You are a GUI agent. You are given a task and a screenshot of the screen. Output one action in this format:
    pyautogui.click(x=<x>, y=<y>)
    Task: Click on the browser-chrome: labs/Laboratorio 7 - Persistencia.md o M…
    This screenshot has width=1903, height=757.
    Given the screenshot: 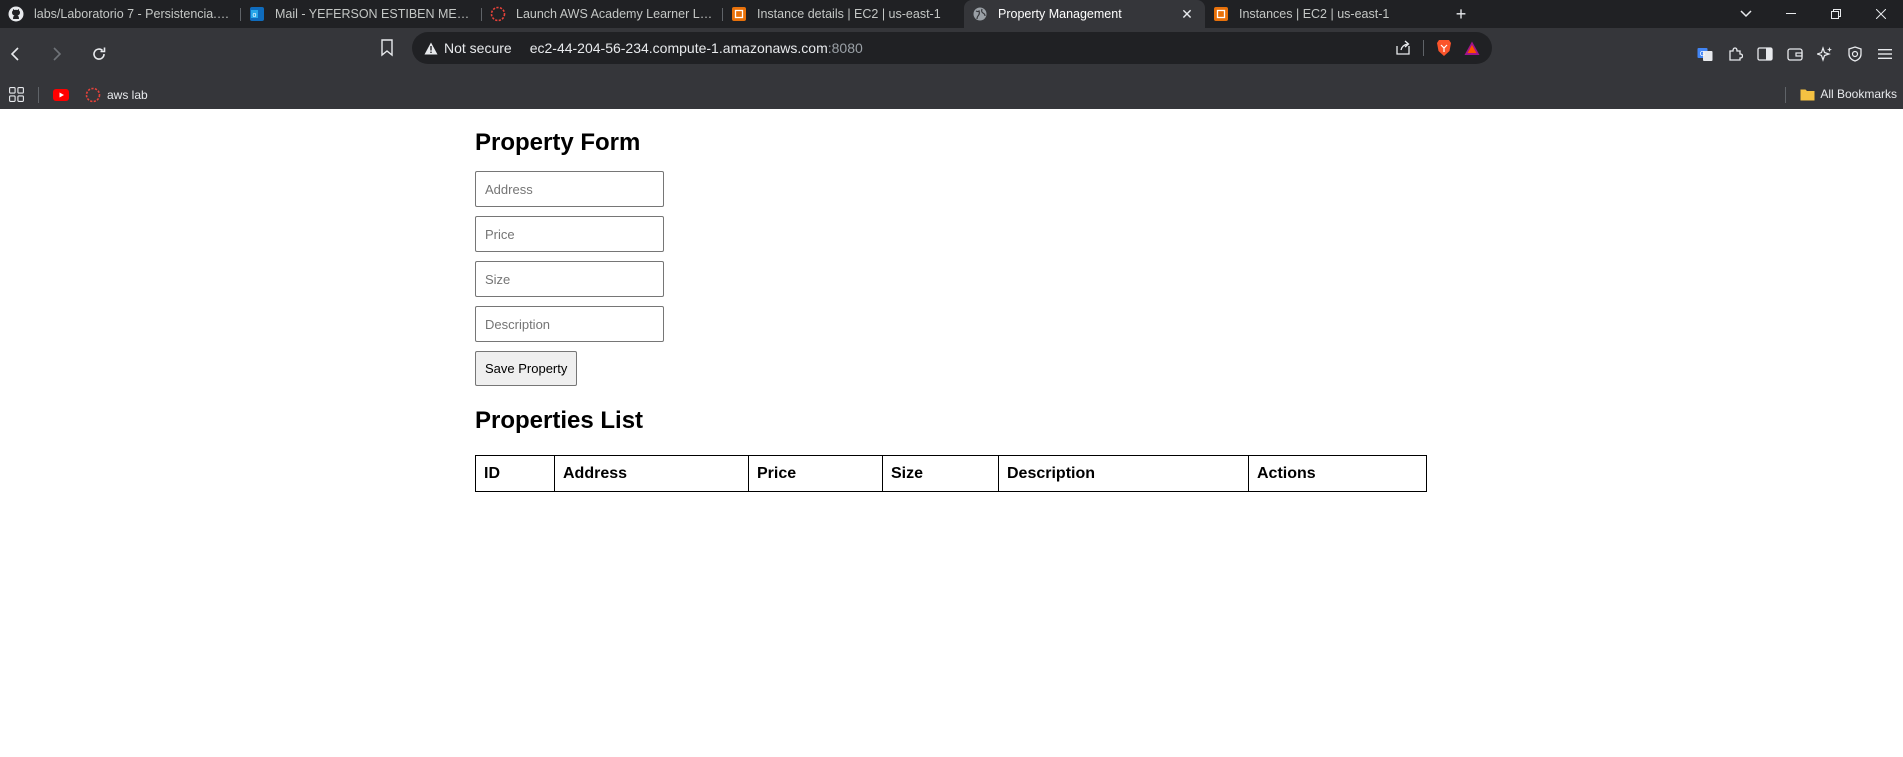 What is the action you would take?
    pyautogui.click(x=951, y=54)
    